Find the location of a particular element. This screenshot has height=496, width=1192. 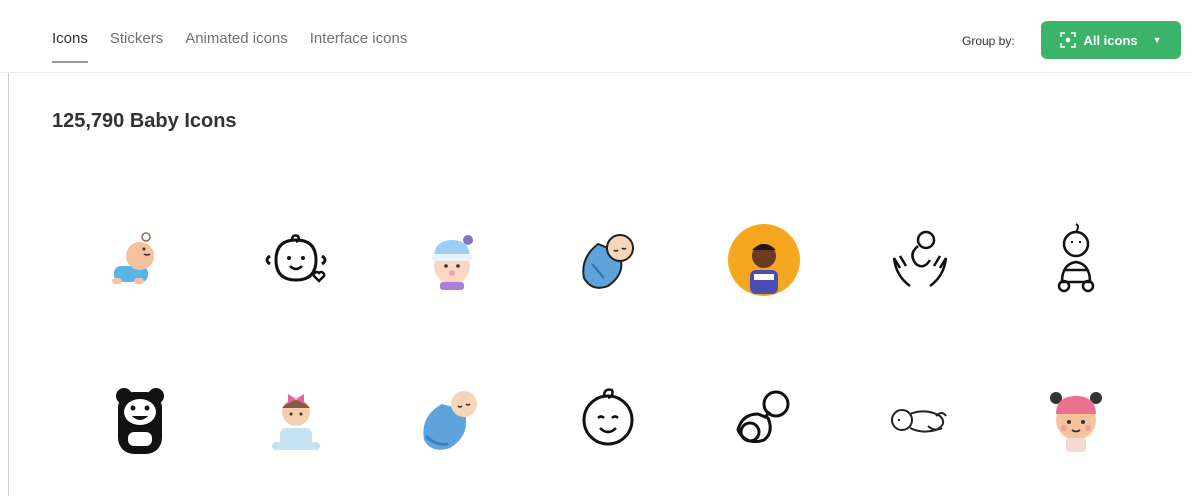

tab-stickers: Stickers is located at coordinates (136, 45).